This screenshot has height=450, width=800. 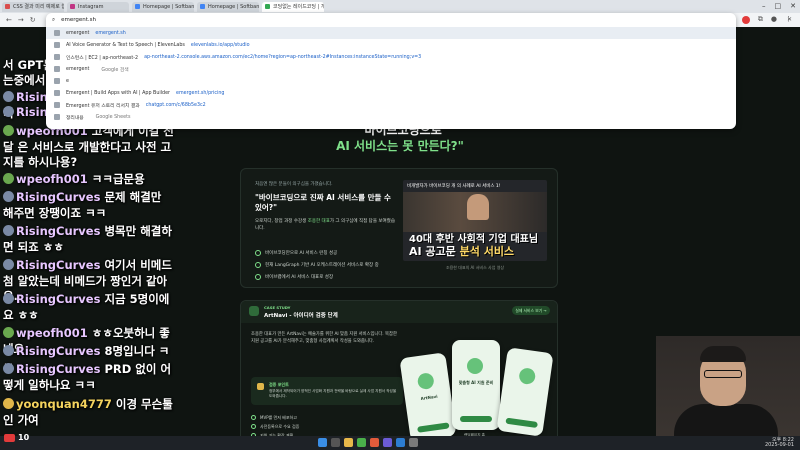 What do you see at coordinates (348, 442) in the screenshot?
I see `file-explorer-icon` at bounding box center [348, 442].